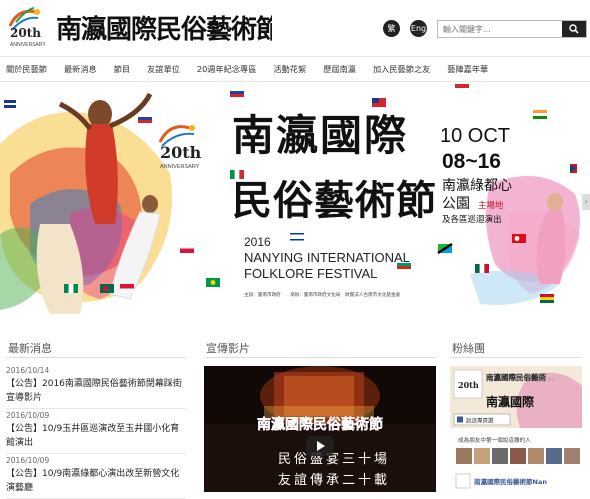  What do you see at coordinates (468, 385) in the screenshot?
I see `svg-text: 20th` at bounding box center [468, 385].